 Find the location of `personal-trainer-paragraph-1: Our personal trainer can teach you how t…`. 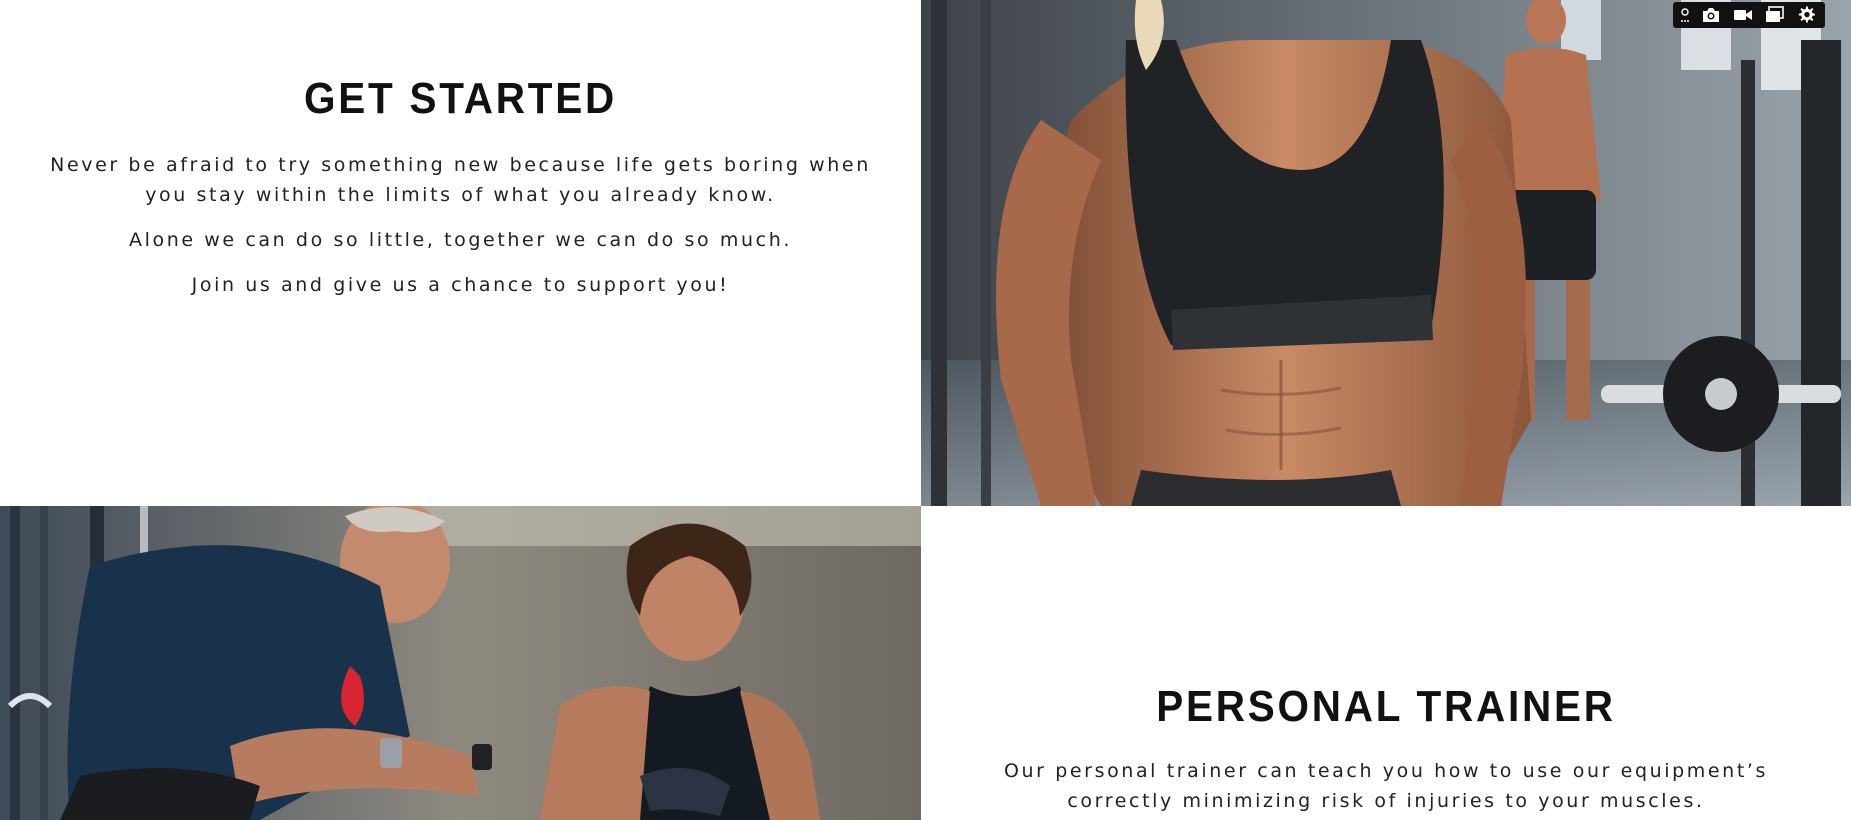

personal-trainer-paragraph-1: Our personal trainer can teach you how t… is located at coordinates (1386, 786).